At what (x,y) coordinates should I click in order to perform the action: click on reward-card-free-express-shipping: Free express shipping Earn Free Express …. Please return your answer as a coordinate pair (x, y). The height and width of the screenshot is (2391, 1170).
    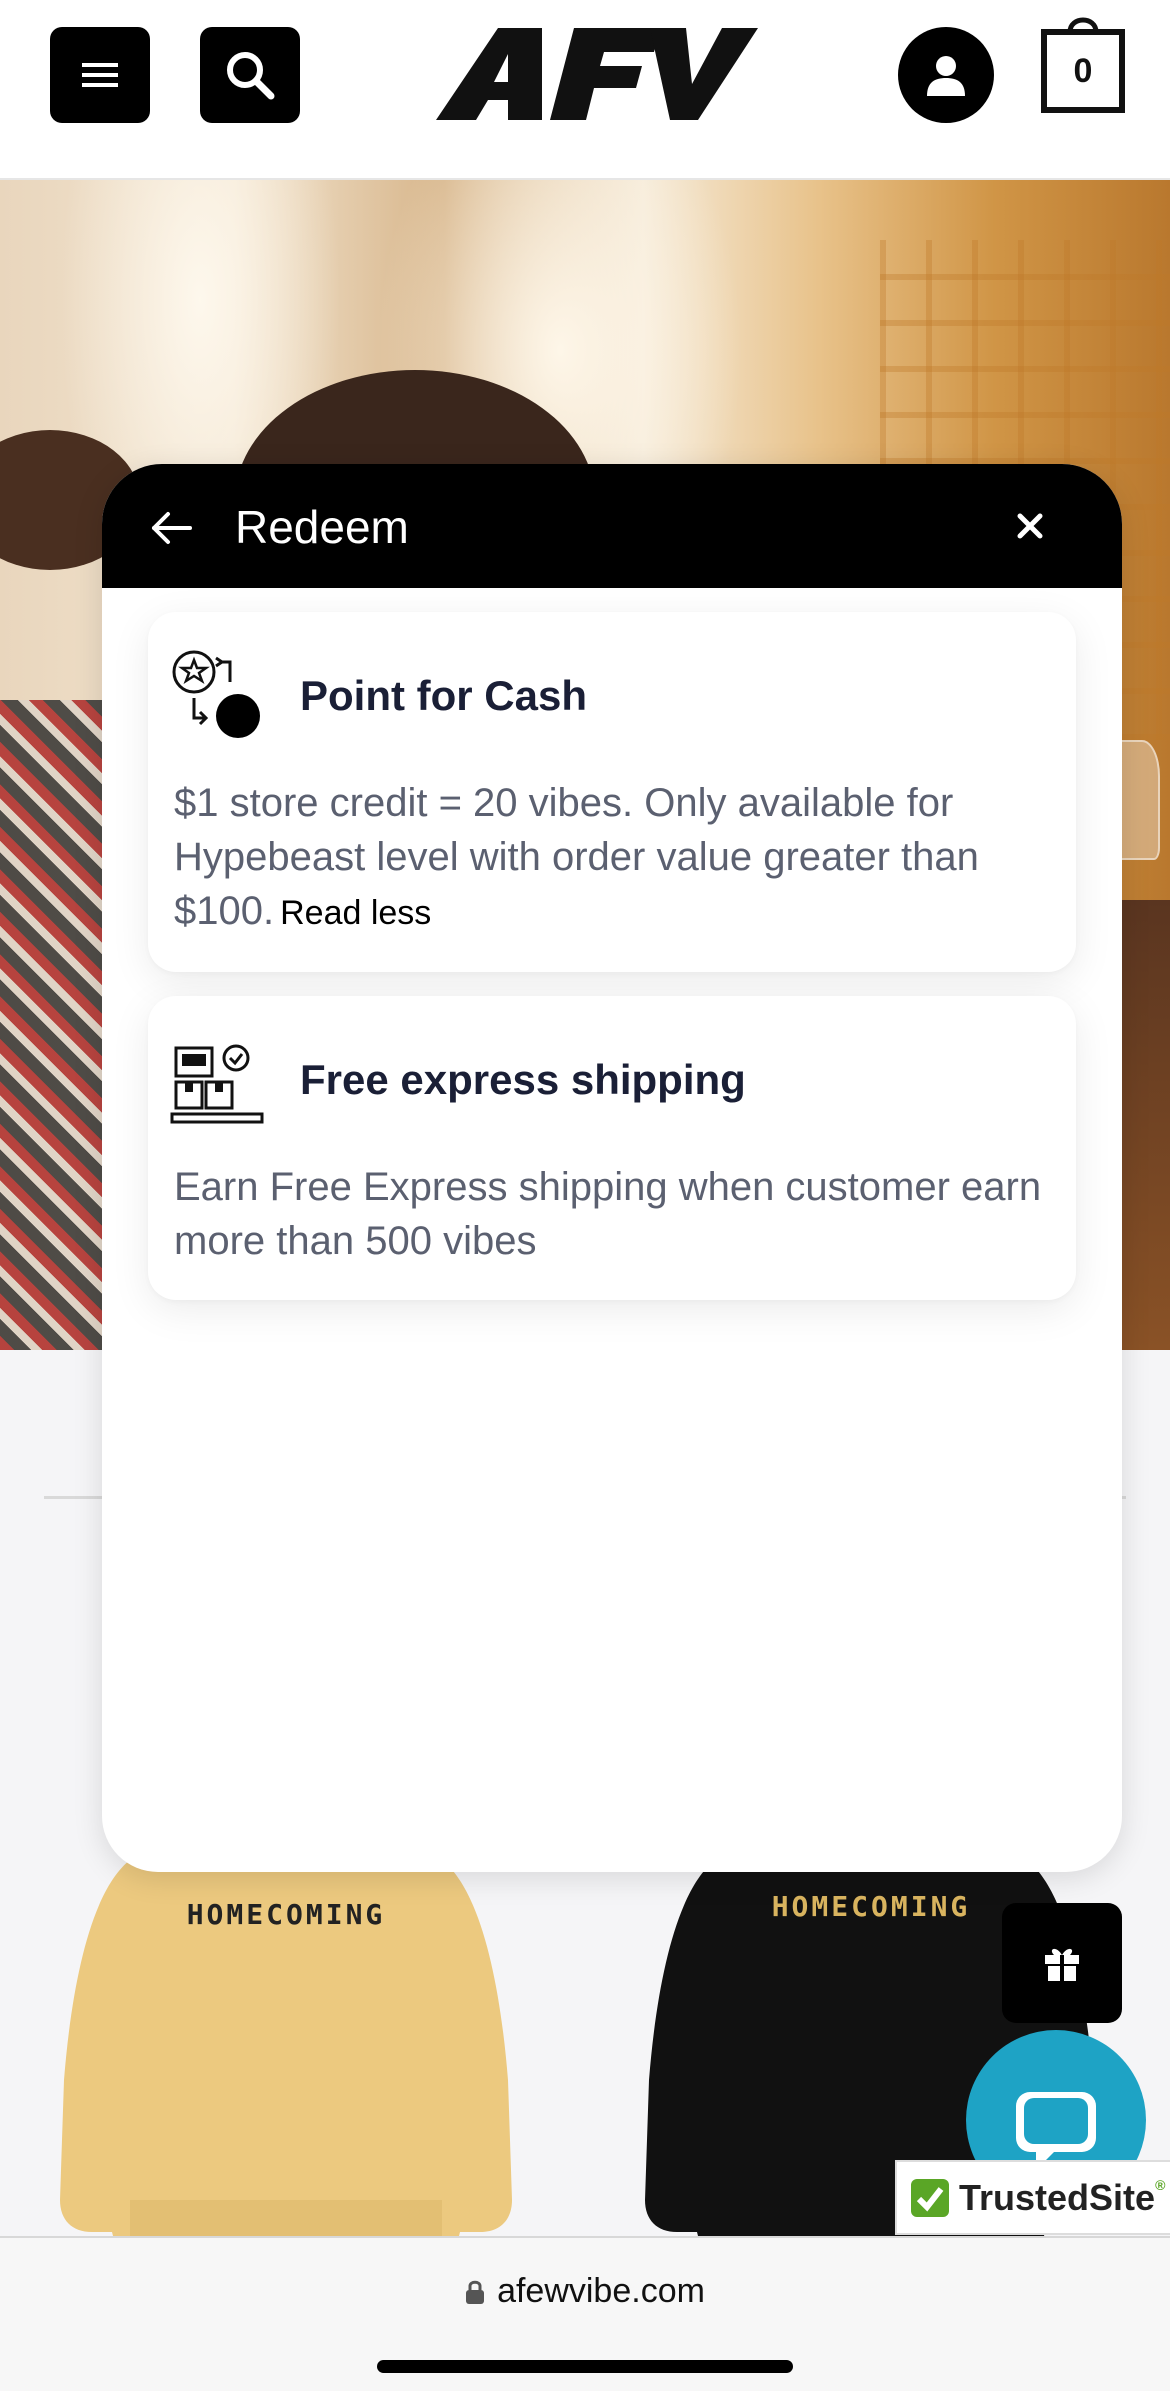
    Looking at the image, I should click on (612, 1148).